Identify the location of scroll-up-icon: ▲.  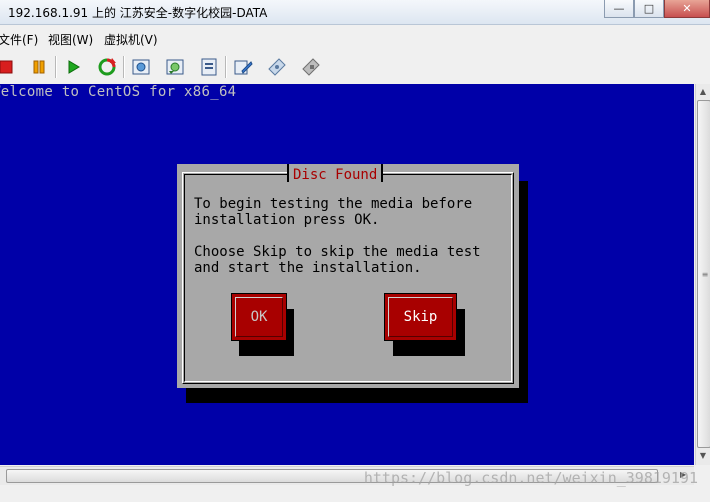
(703, 92).